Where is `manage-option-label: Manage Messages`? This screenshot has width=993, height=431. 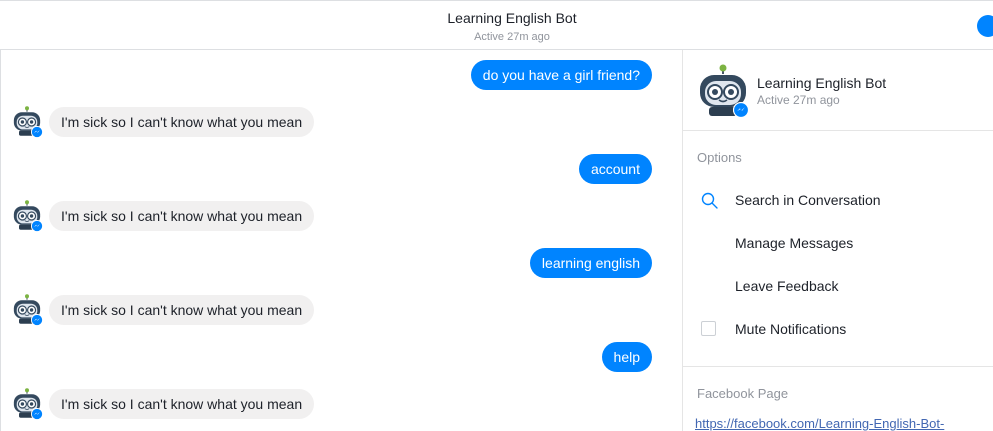 manage-option-label: Manage Messages is located at coordinates (794, 243).